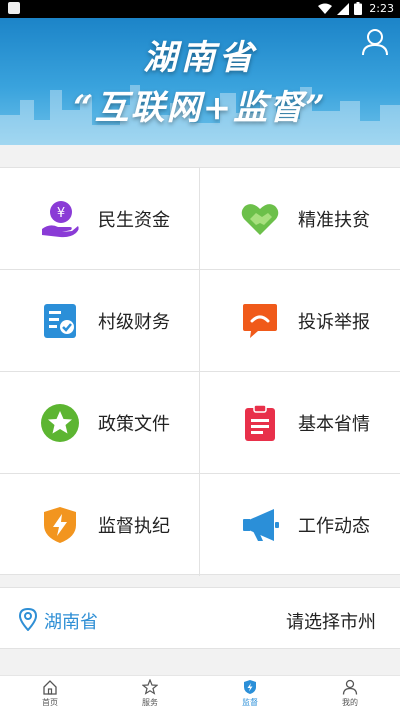  I want to click on menu-item-poverty-alleviation: 精准扶贫, so click(300, 219).